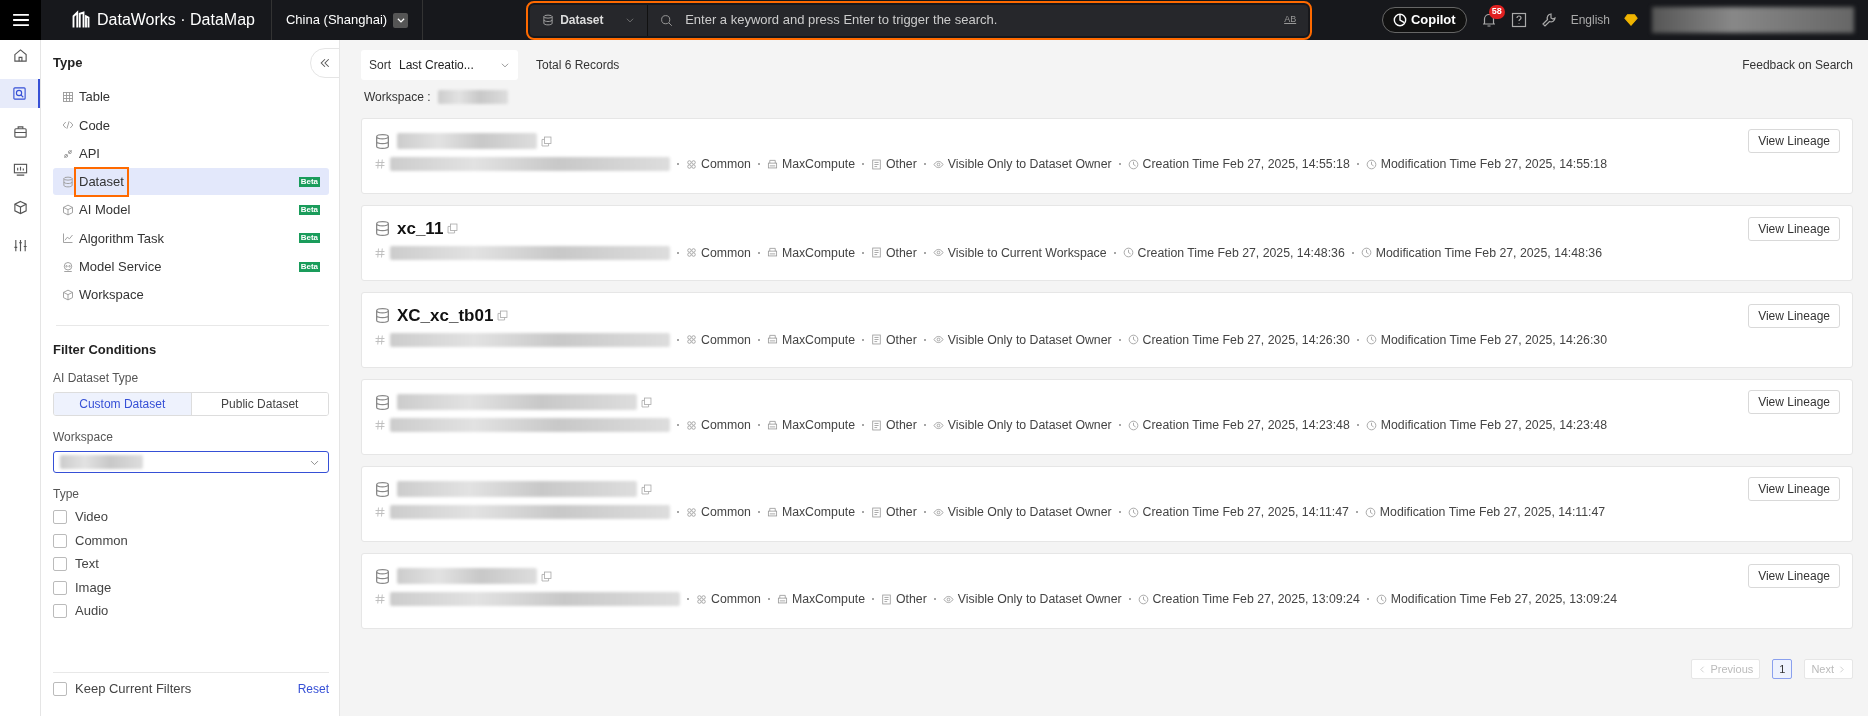 This screenshot has height=716, width=1868. Describe the element at coordinates (1841, 669) in the screenshot. I see `chevron-right-icon` at that location.